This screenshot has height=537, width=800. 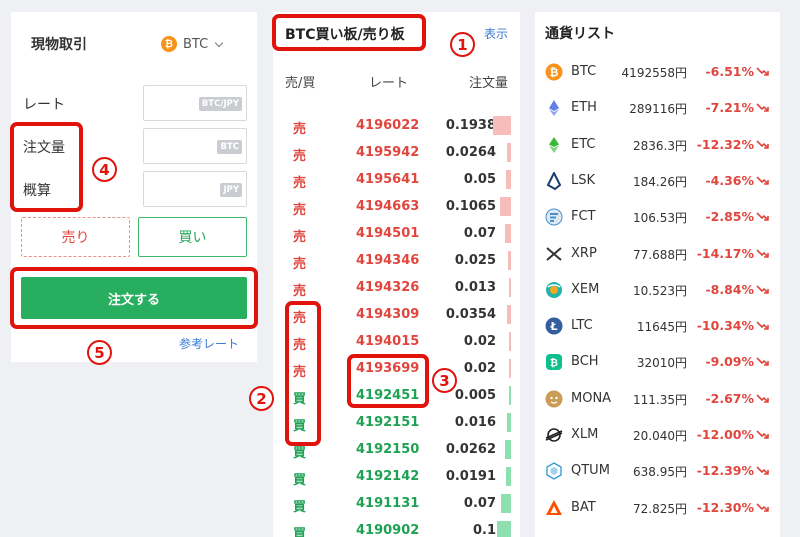 I want to click on order-rate: 4195641, so click(x=388, y=179).